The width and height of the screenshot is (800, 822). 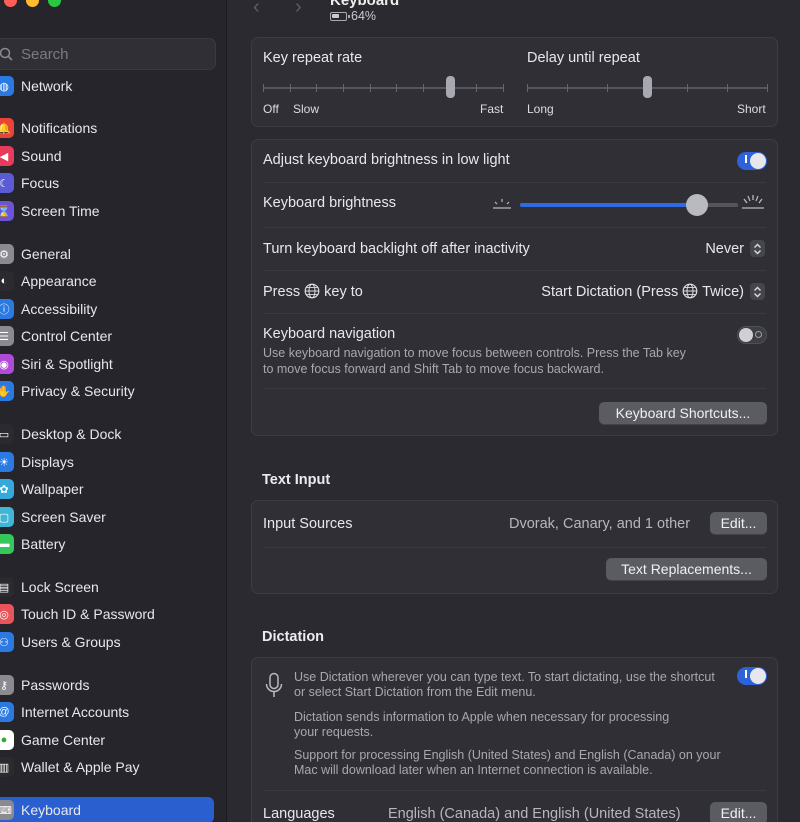 What do you see at coordinates (608, 205) in the screenshot?
I see `slider-fill` at bounding box center [608, 205].